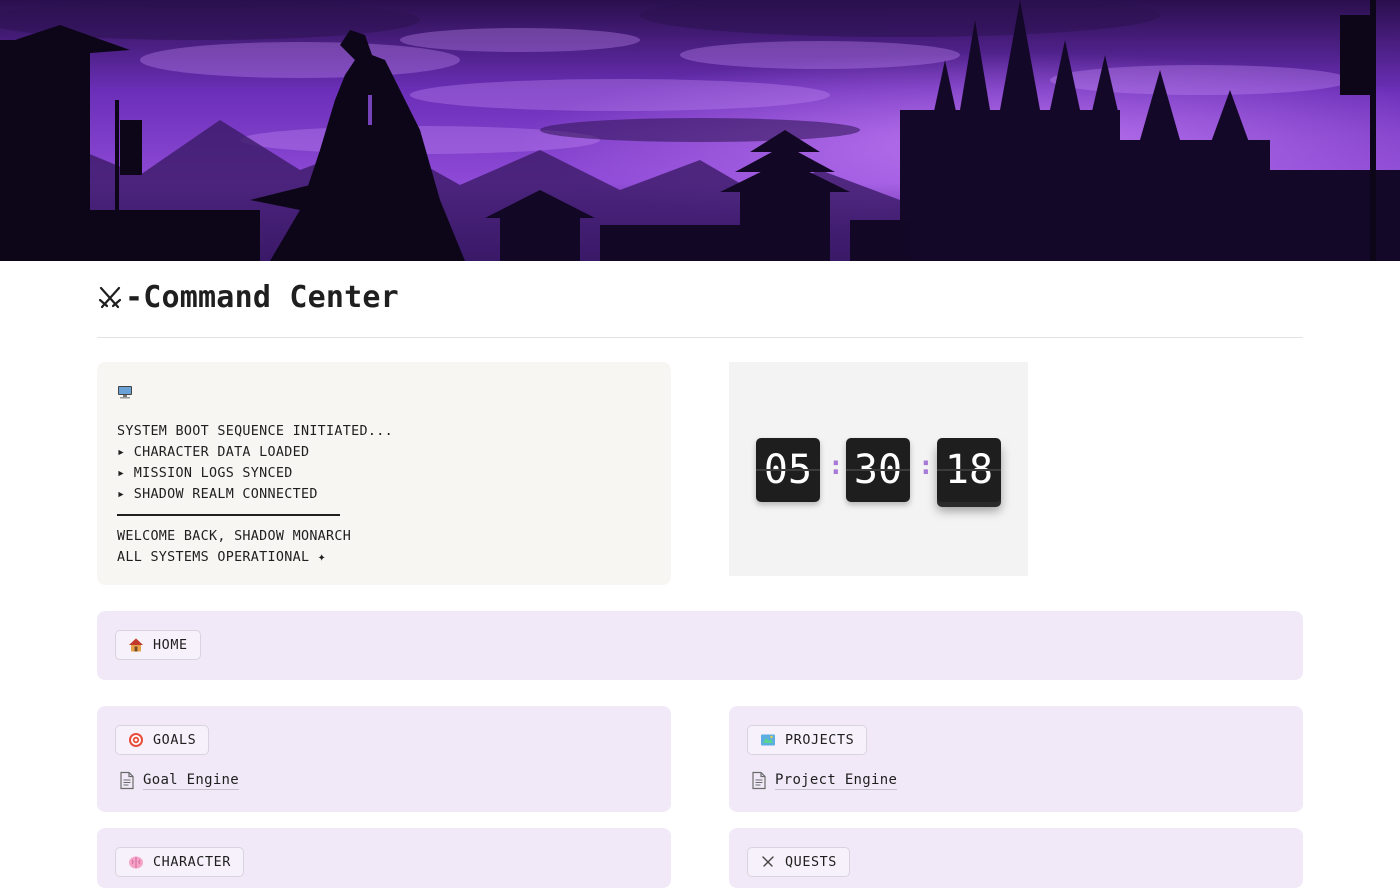 The width and height of the screenshot is (1400, 888). I want to click on clock-seconds: 18, so click(969, 470).